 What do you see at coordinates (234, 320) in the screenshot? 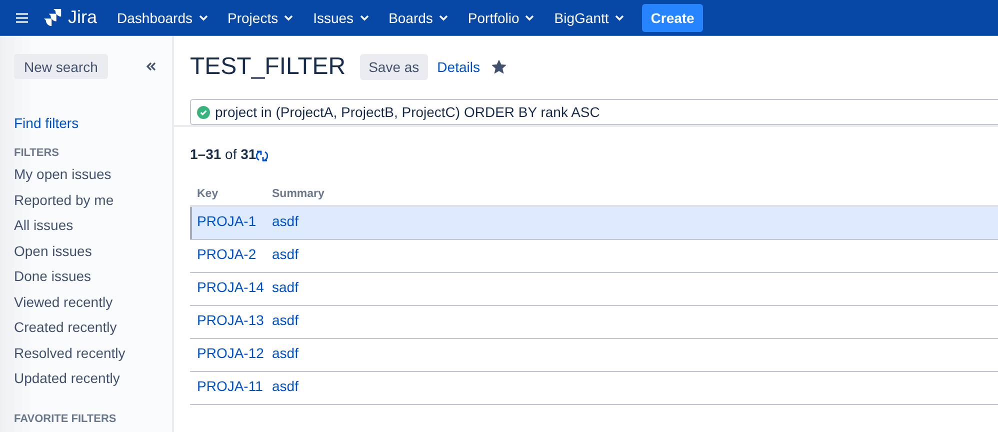
I see `issue-key-link: PROJA-13` at bounding box center [234, 320].